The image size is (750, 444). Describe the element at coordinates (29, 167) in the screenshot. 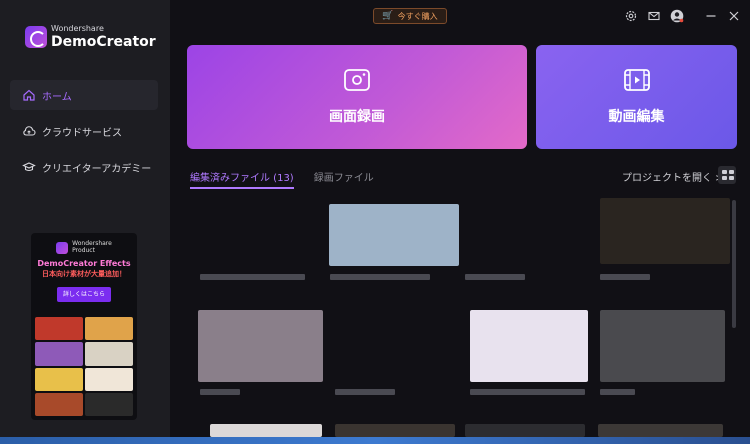

I see `academy-icon` at that location.